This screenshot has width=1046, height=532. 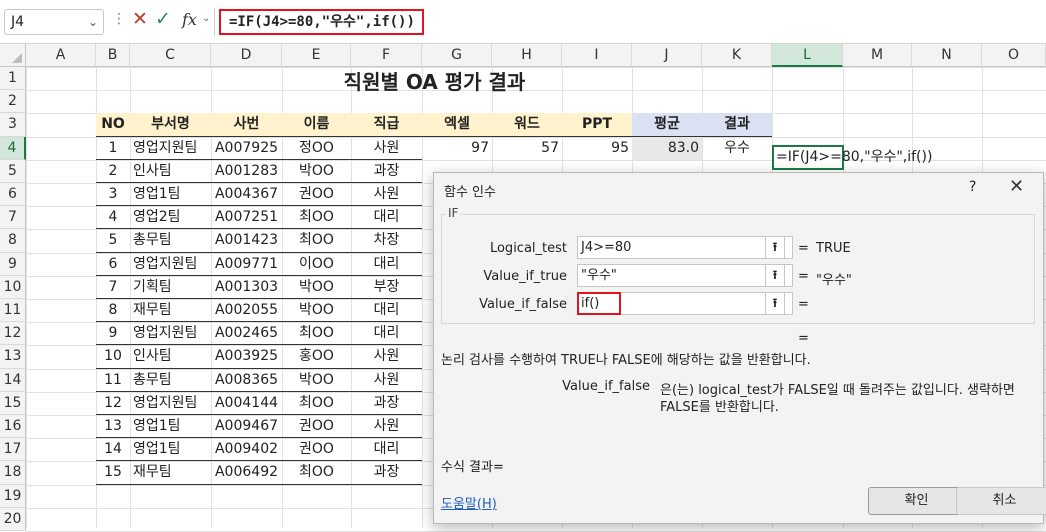 I want to click on column-header-c: C, so click(x=170, y=55).